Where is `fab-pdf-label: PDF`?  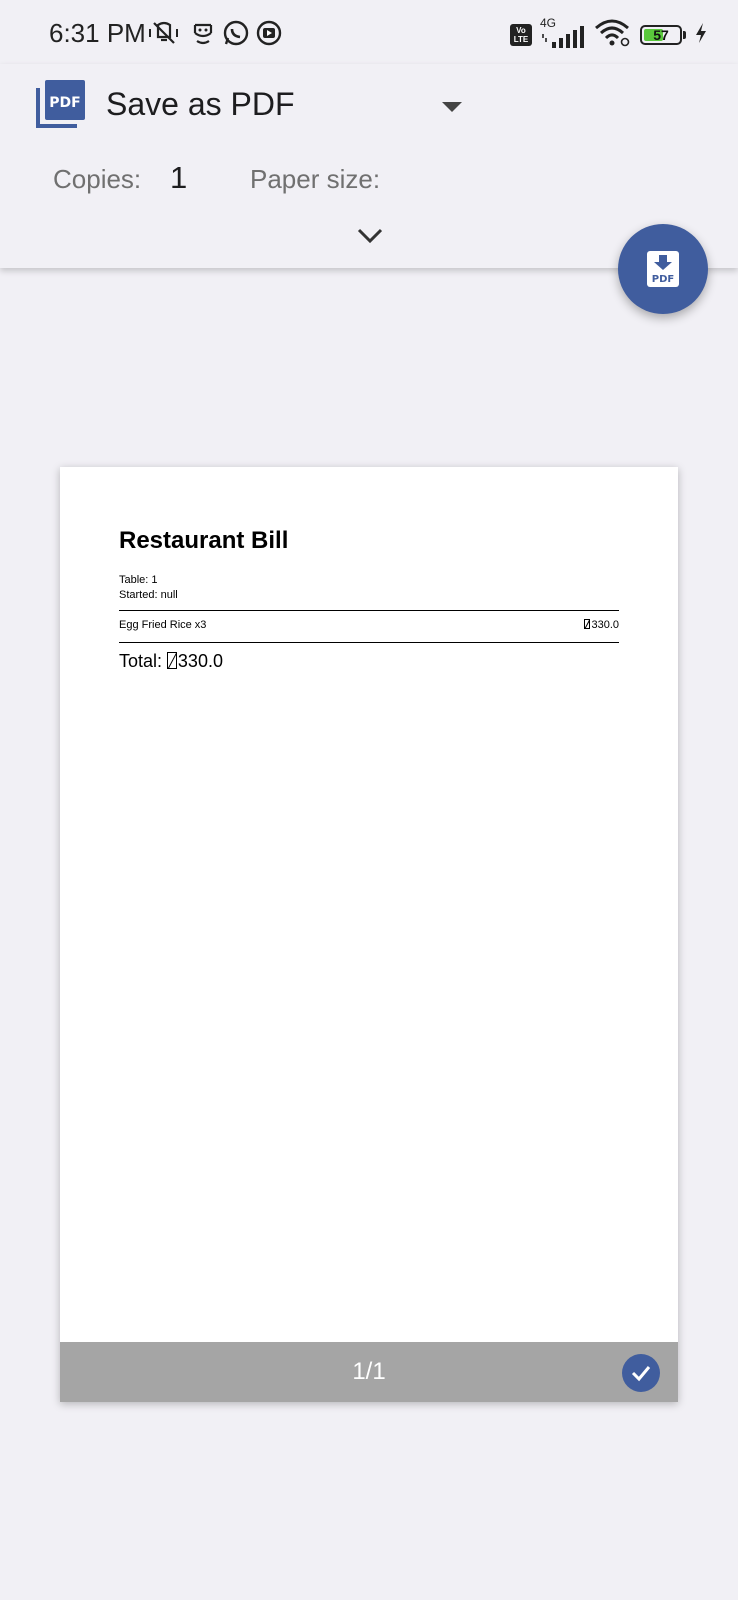
fab-pdf-label: PDF is located at coordinates (663, 279).